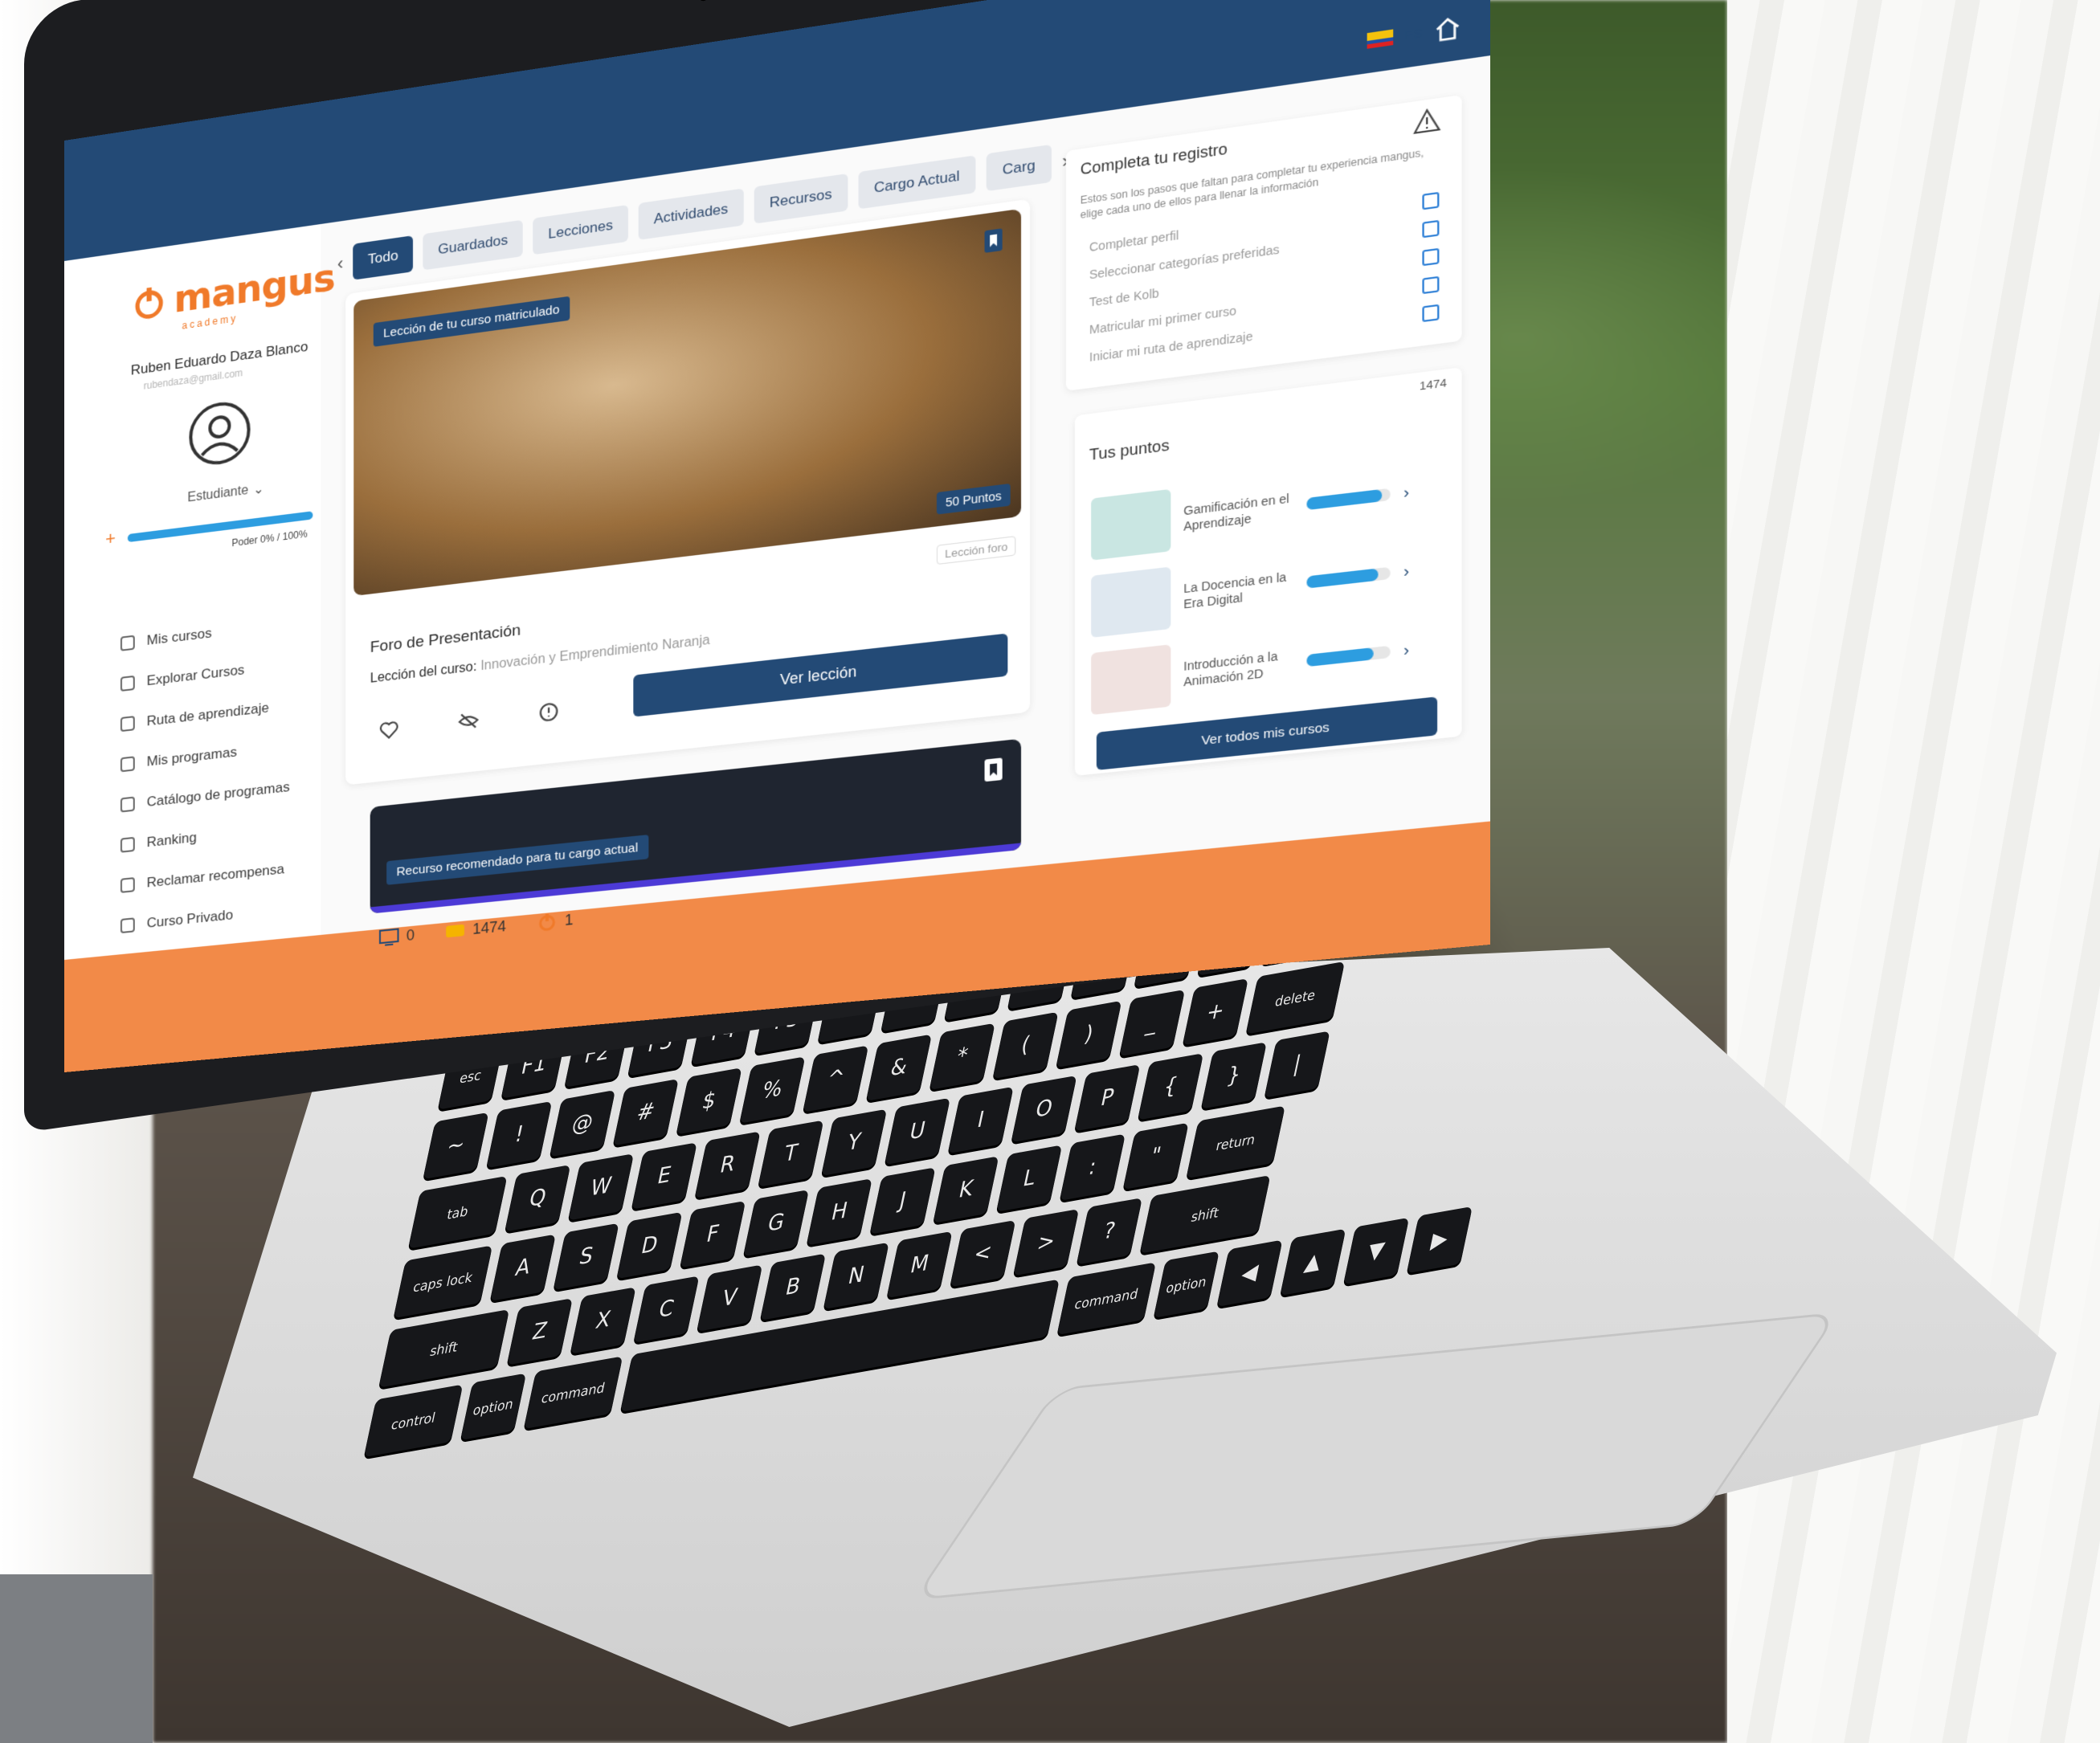 Image resolution: width=2100 pixels, height=1743 pixels. I want to click on key: ▼, so click(1376, 1251).